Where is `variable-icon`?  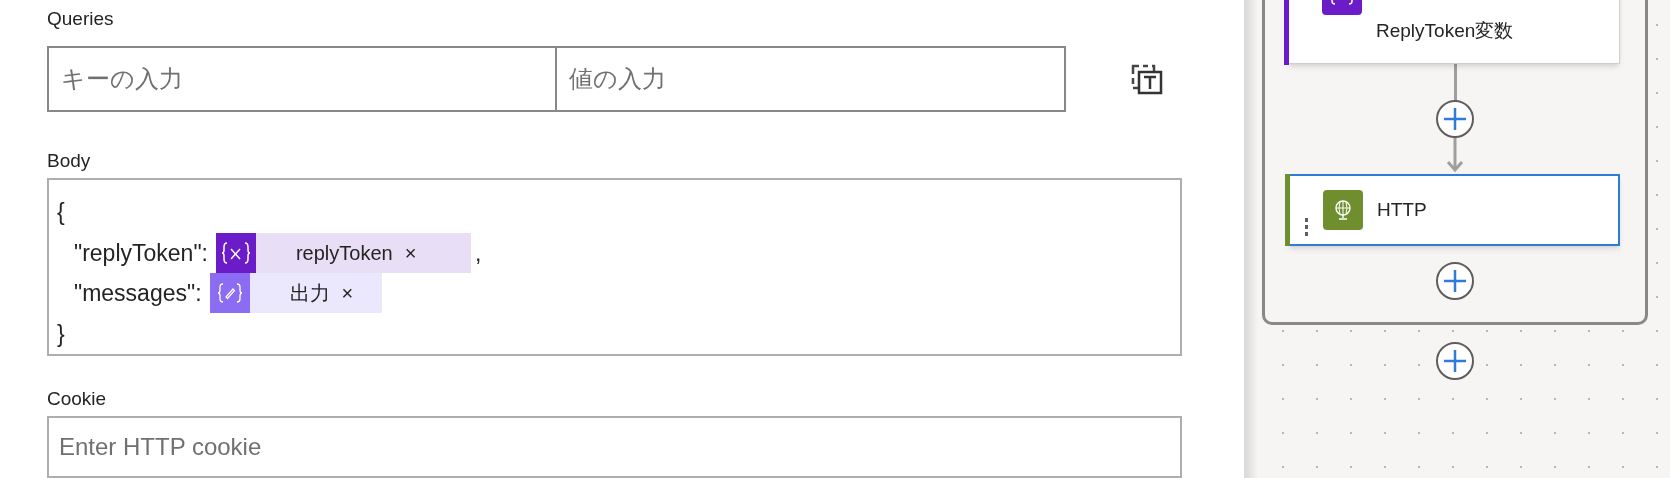 variable-icon is located at coordinates (235, 252).